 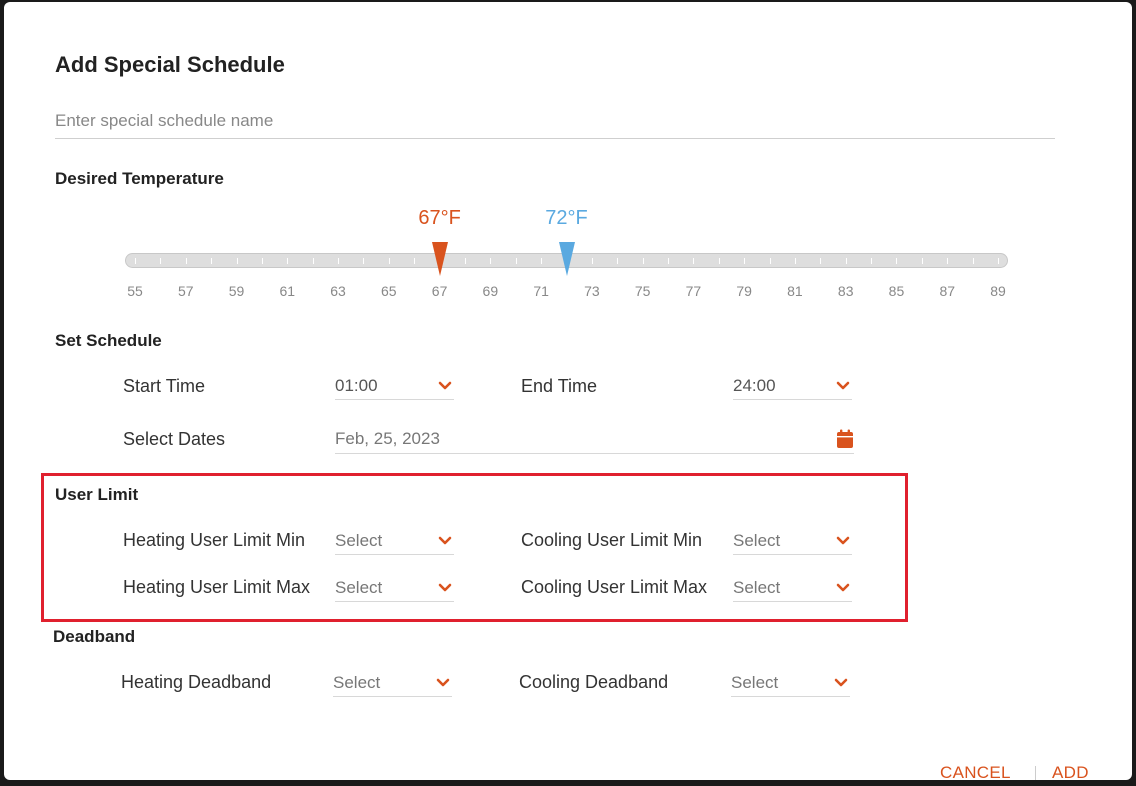 What do you see at coordinates (439, 261) in the screenshot?
I see `heat-setpoint-handle` at bounding box center [439, 261].